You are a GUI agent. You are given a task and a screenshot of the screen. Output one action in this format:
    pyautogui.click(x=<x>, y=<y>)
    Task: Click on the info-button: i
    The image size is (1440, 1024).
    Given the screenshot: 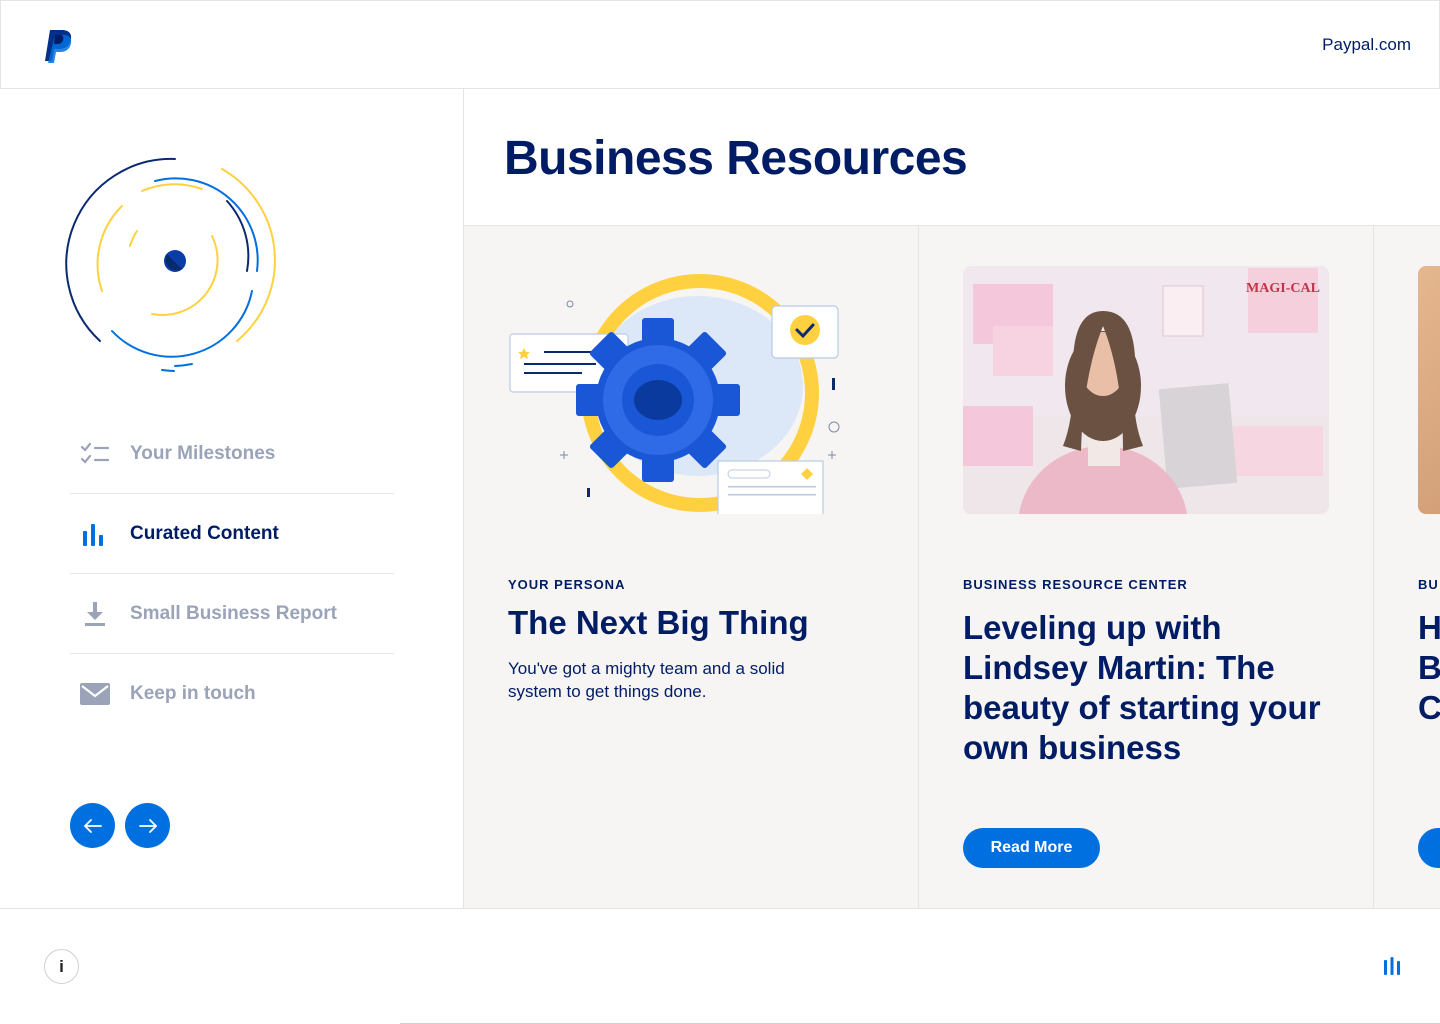 What is the action you would take?
    pyautogui.click(x=61, y=966)
    